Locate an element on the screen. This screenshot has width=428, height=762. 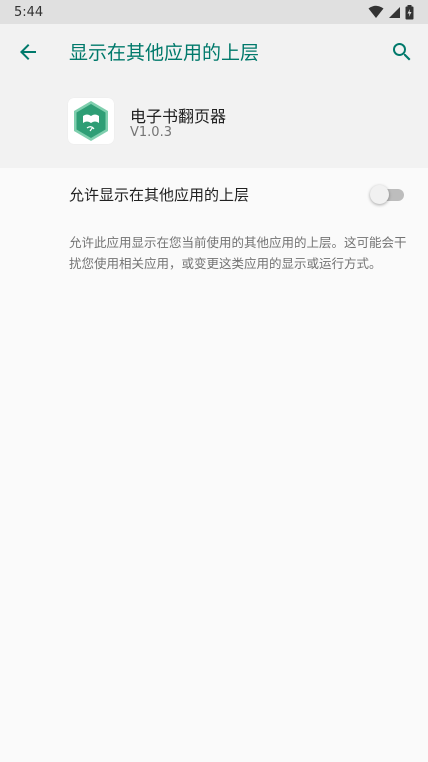
battery-icon is located at coordinates (409, 11).